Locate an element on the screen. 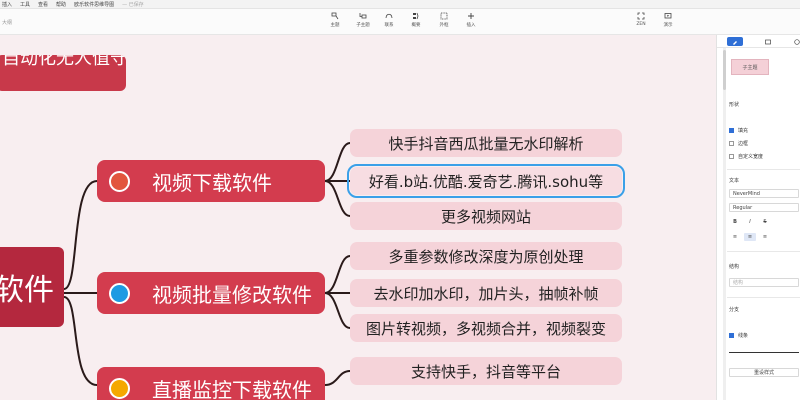  italic-button: I is located at coordinates (750, 222).